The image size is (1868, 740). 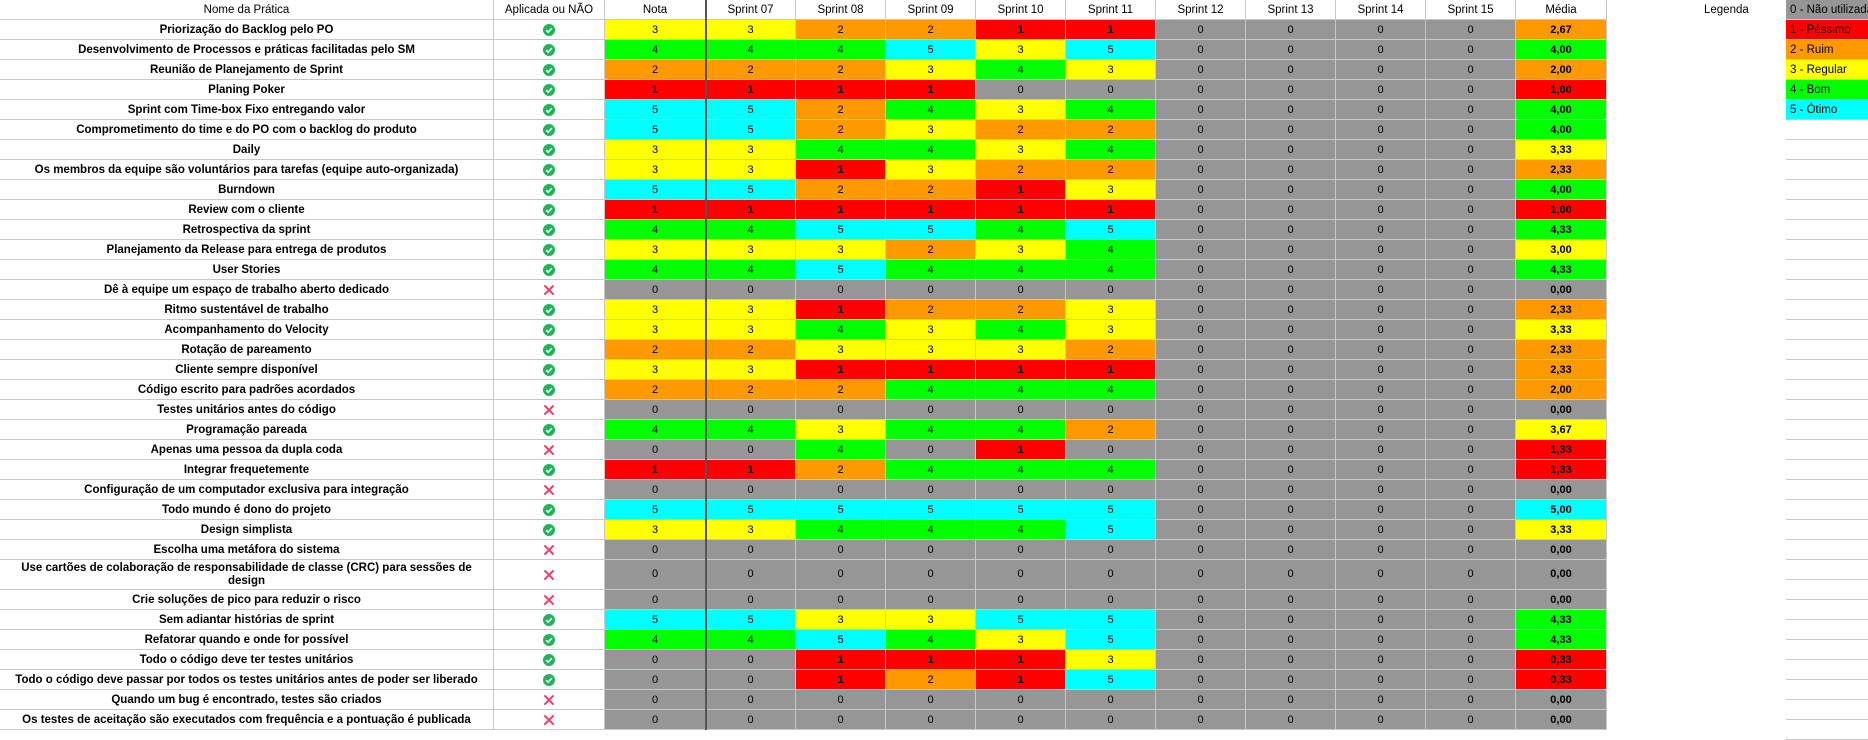 What do you see at coordinates (1561, 210) in the screenshot?
I see `media-cell: 1,00` at bounding box center [1561, 210].